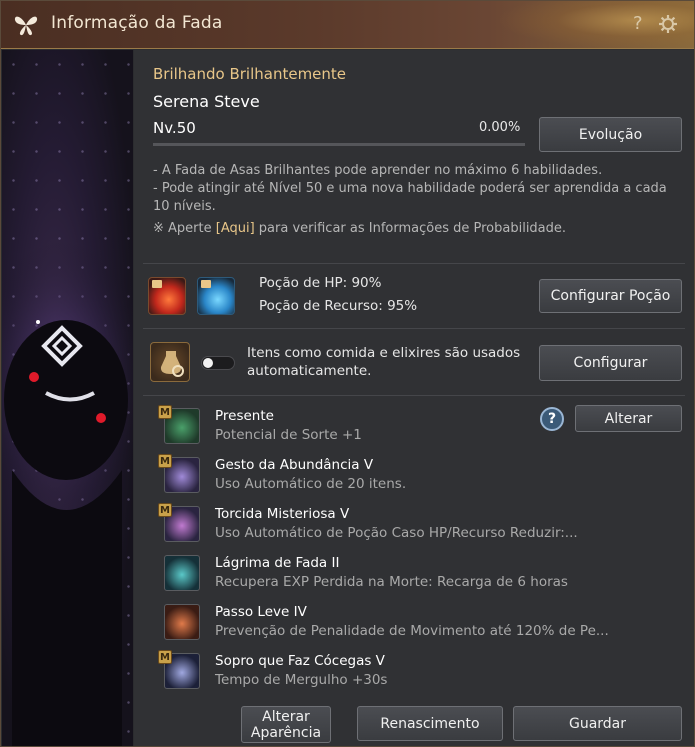 The image size is (695, 747). What do you see at coordinates (250, 74) in the screenshot?
I see `fairy-title: Brilhando Brilhantemente` at bounding box center [250, 74].